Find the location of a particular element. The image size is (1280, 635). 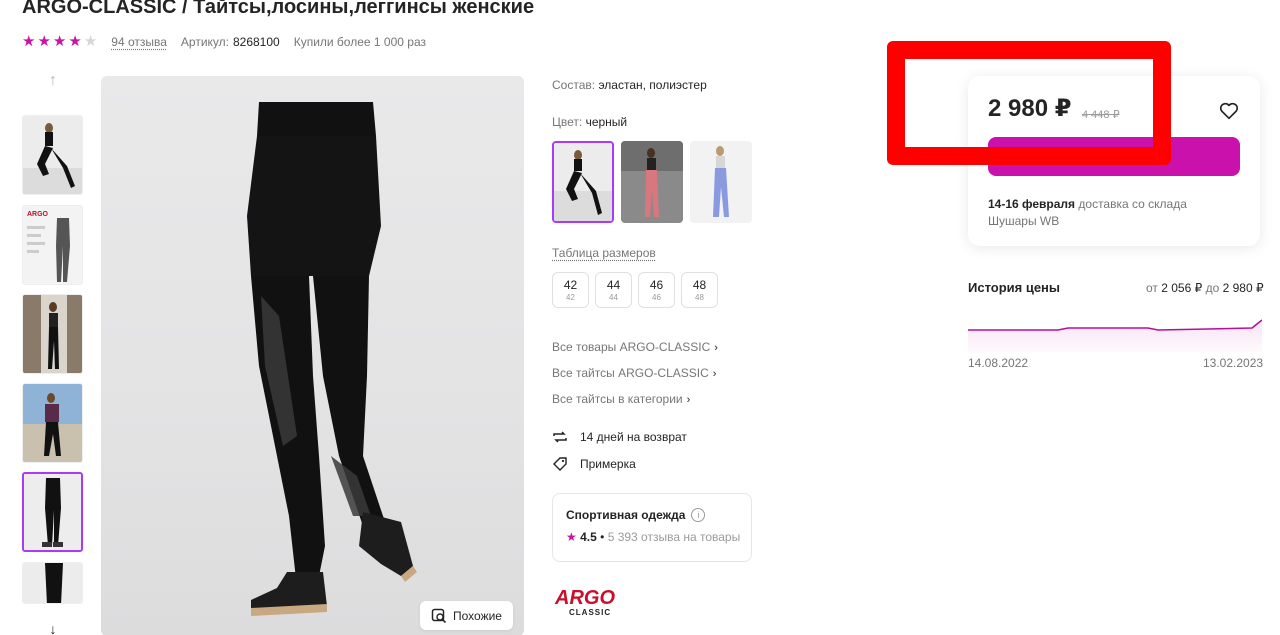

price-history-title: История цены is located at coordinates (1014, 287).